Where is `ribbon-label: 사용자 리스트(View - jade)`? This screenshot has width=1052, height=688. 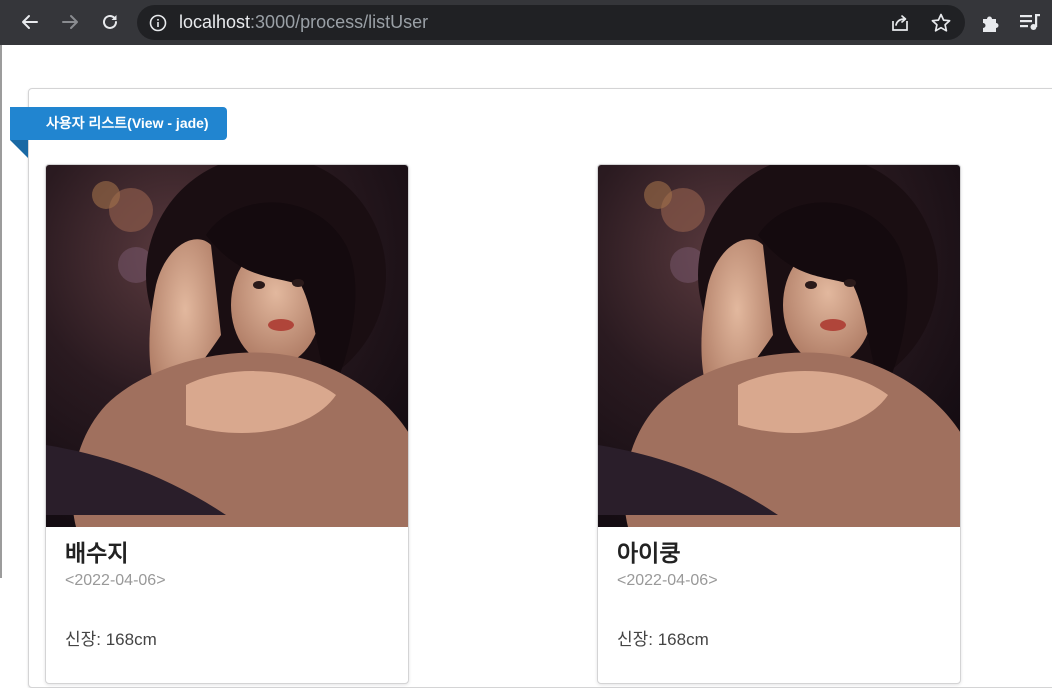 ribbon-label: 사용자 리스트(View - jade) is located at coordinates (118, 123).